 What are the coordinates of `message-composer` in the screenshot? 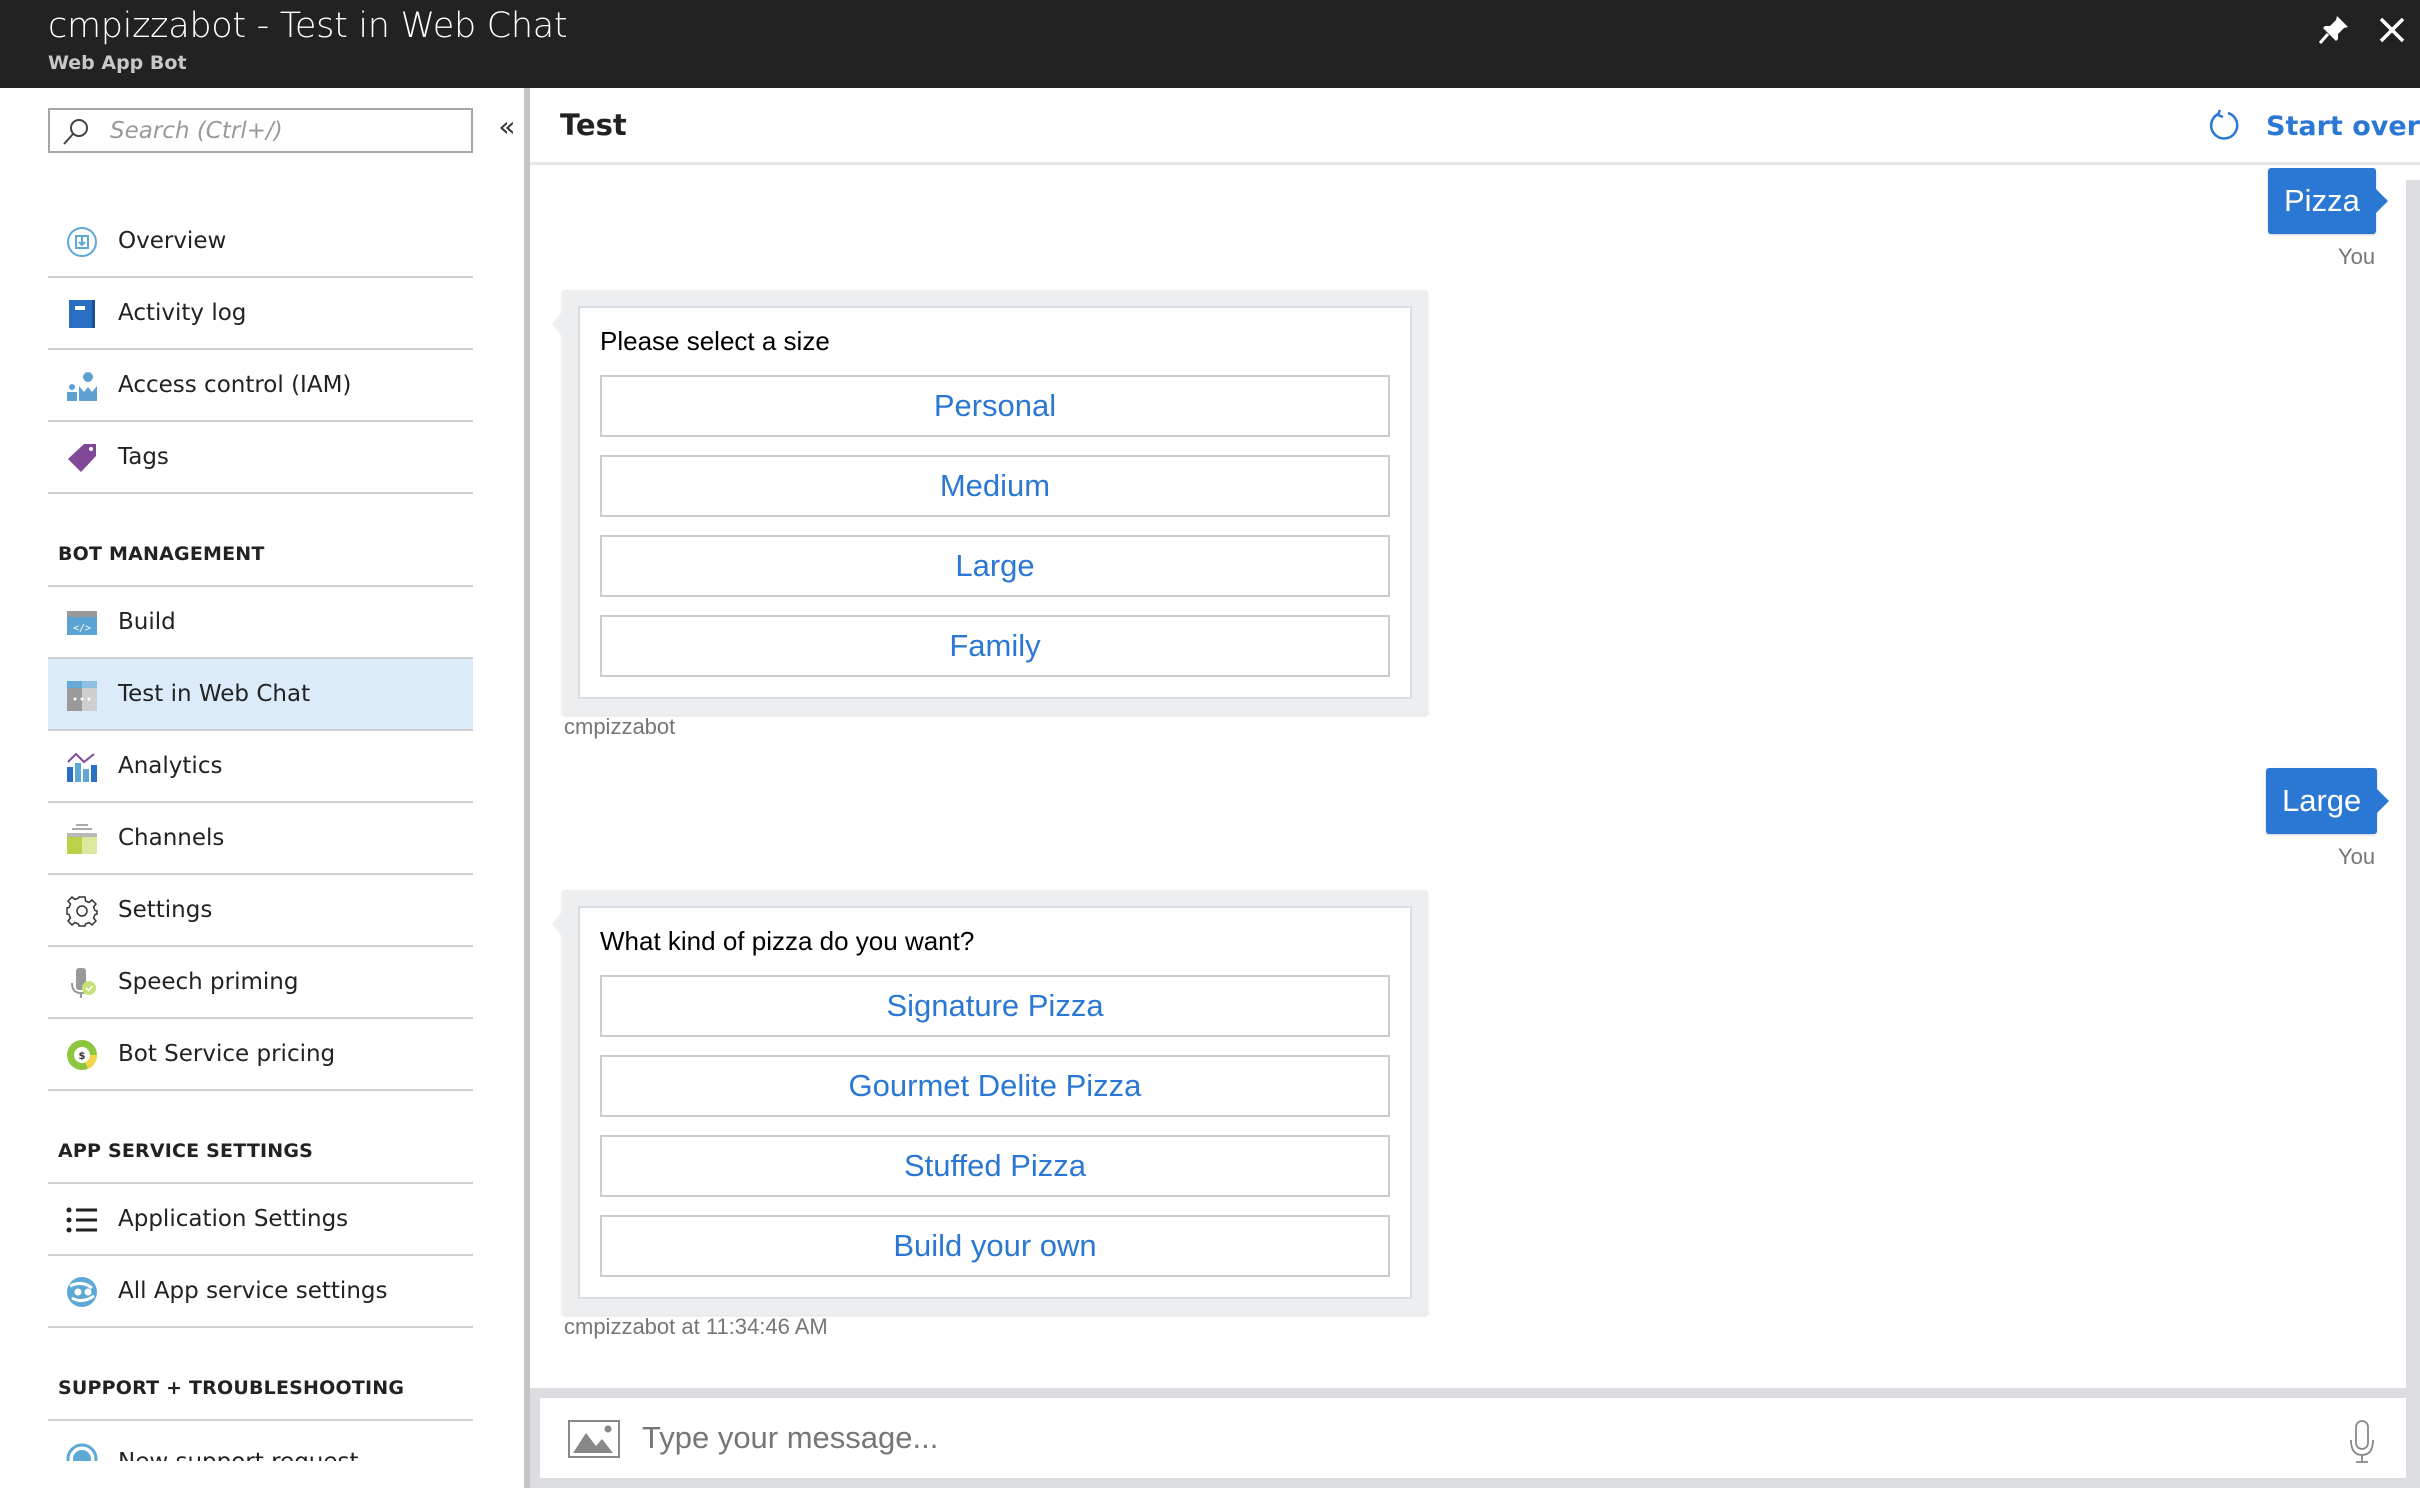 It's located at (1475, 1438).